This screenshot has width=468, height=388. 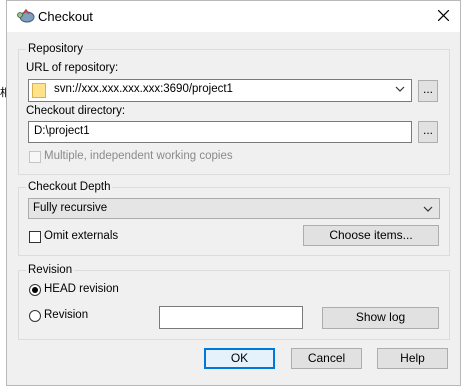 I want to click on depth-select: Fully recursive, so click(x=234, y=208).